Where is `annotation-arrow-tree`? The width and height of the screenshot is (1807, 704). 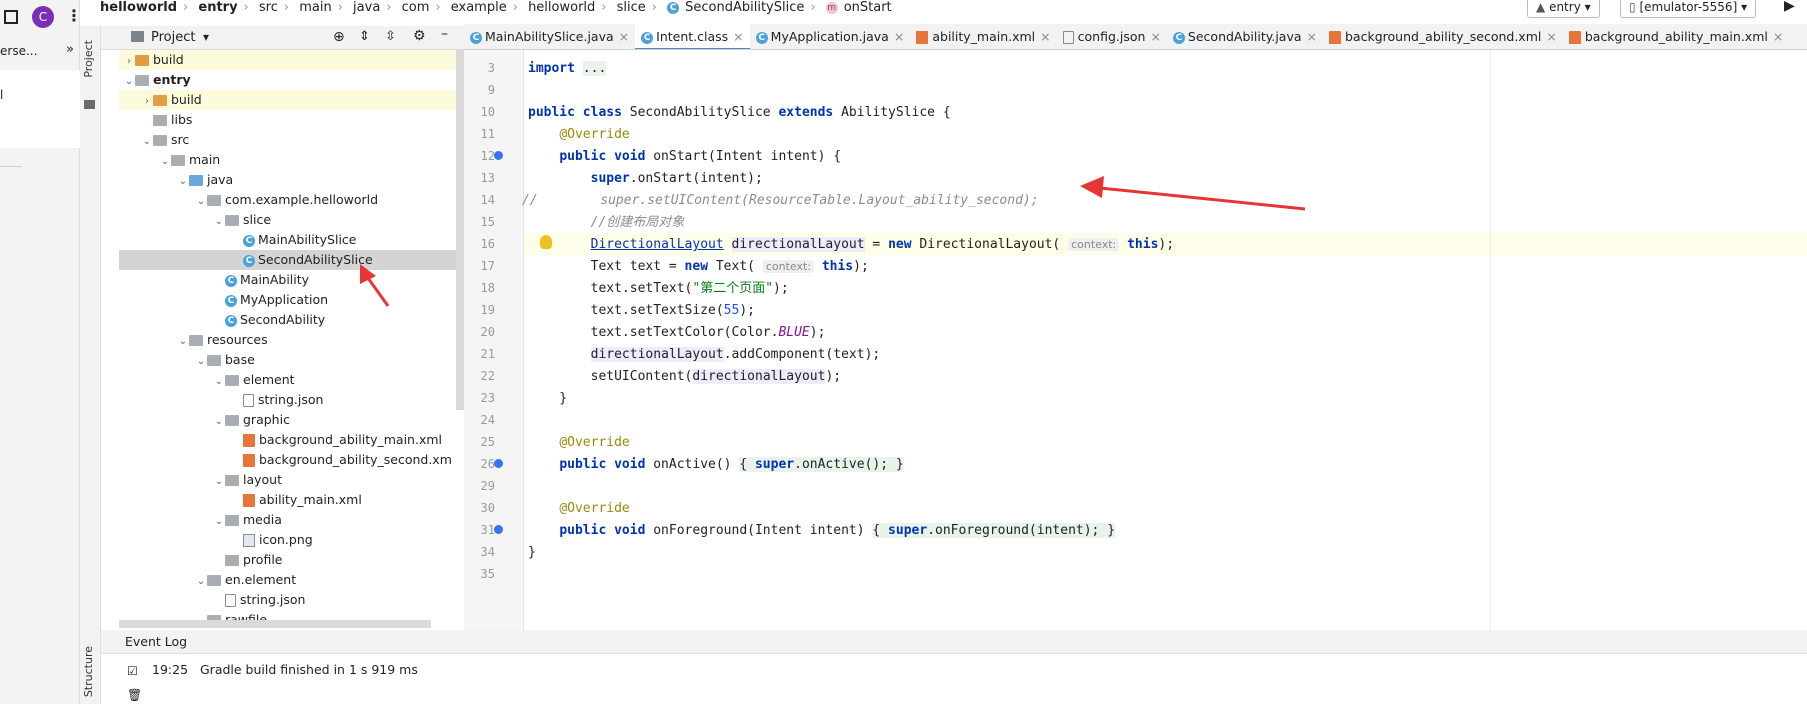 annotation-arrow-tree is located at coordinates (375, 285).